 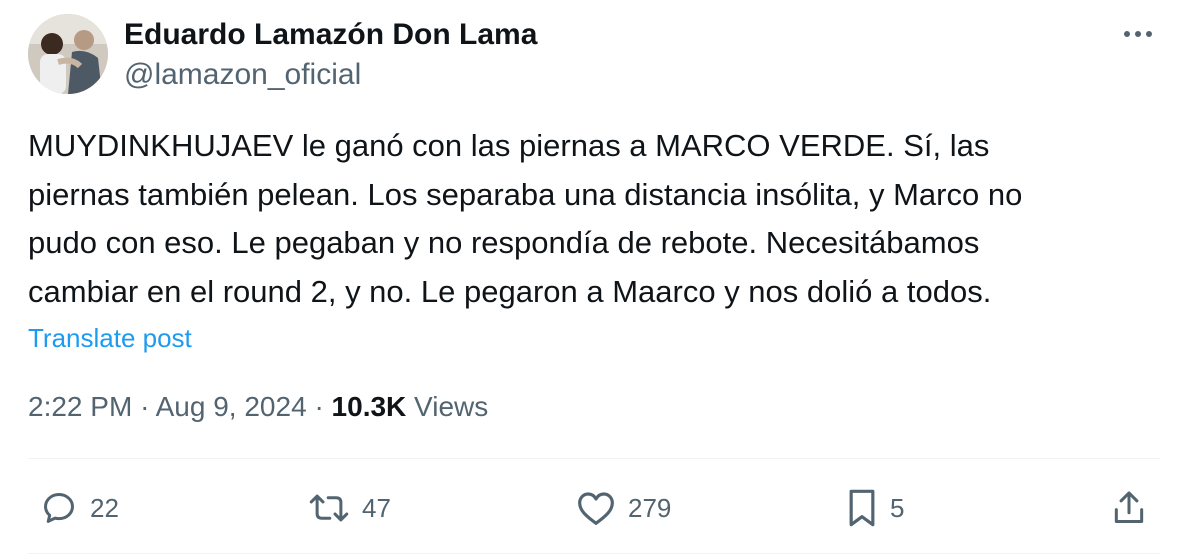 I want to click on author-handle: @lamazon_oficial, so click(x=242, y=75).